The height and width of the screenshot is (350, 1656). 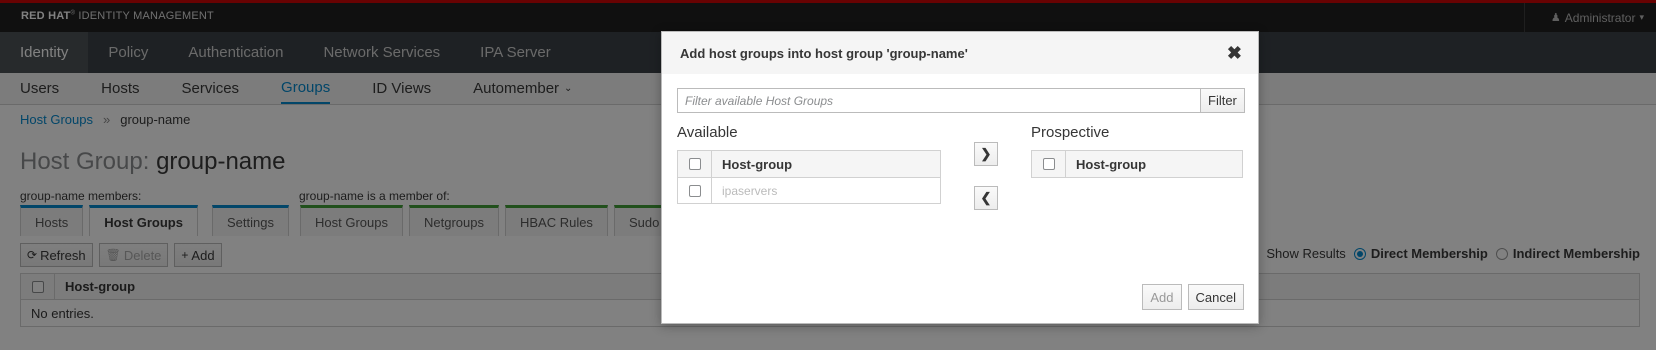 I want to click on filter-row: Filter, so click(x=961, y=100).